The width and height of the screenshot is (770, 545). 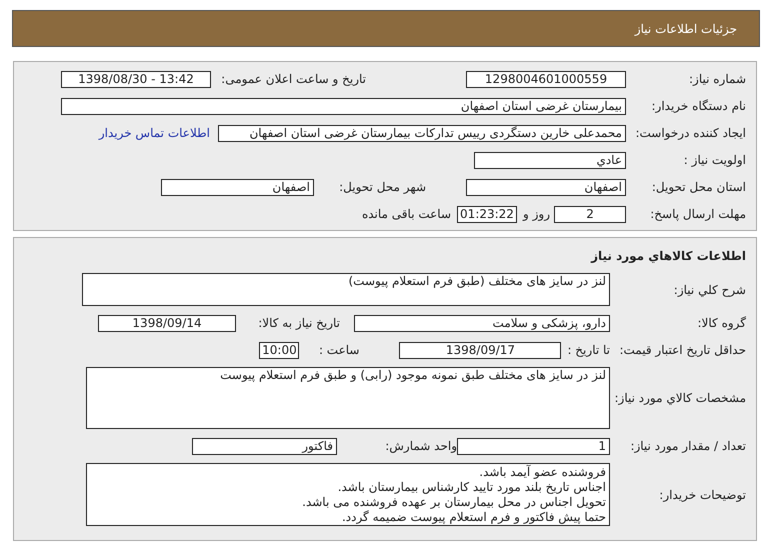 I want to click on announce-date-field: 1398/08/30 - 13:42, so click(x=136, y=79).